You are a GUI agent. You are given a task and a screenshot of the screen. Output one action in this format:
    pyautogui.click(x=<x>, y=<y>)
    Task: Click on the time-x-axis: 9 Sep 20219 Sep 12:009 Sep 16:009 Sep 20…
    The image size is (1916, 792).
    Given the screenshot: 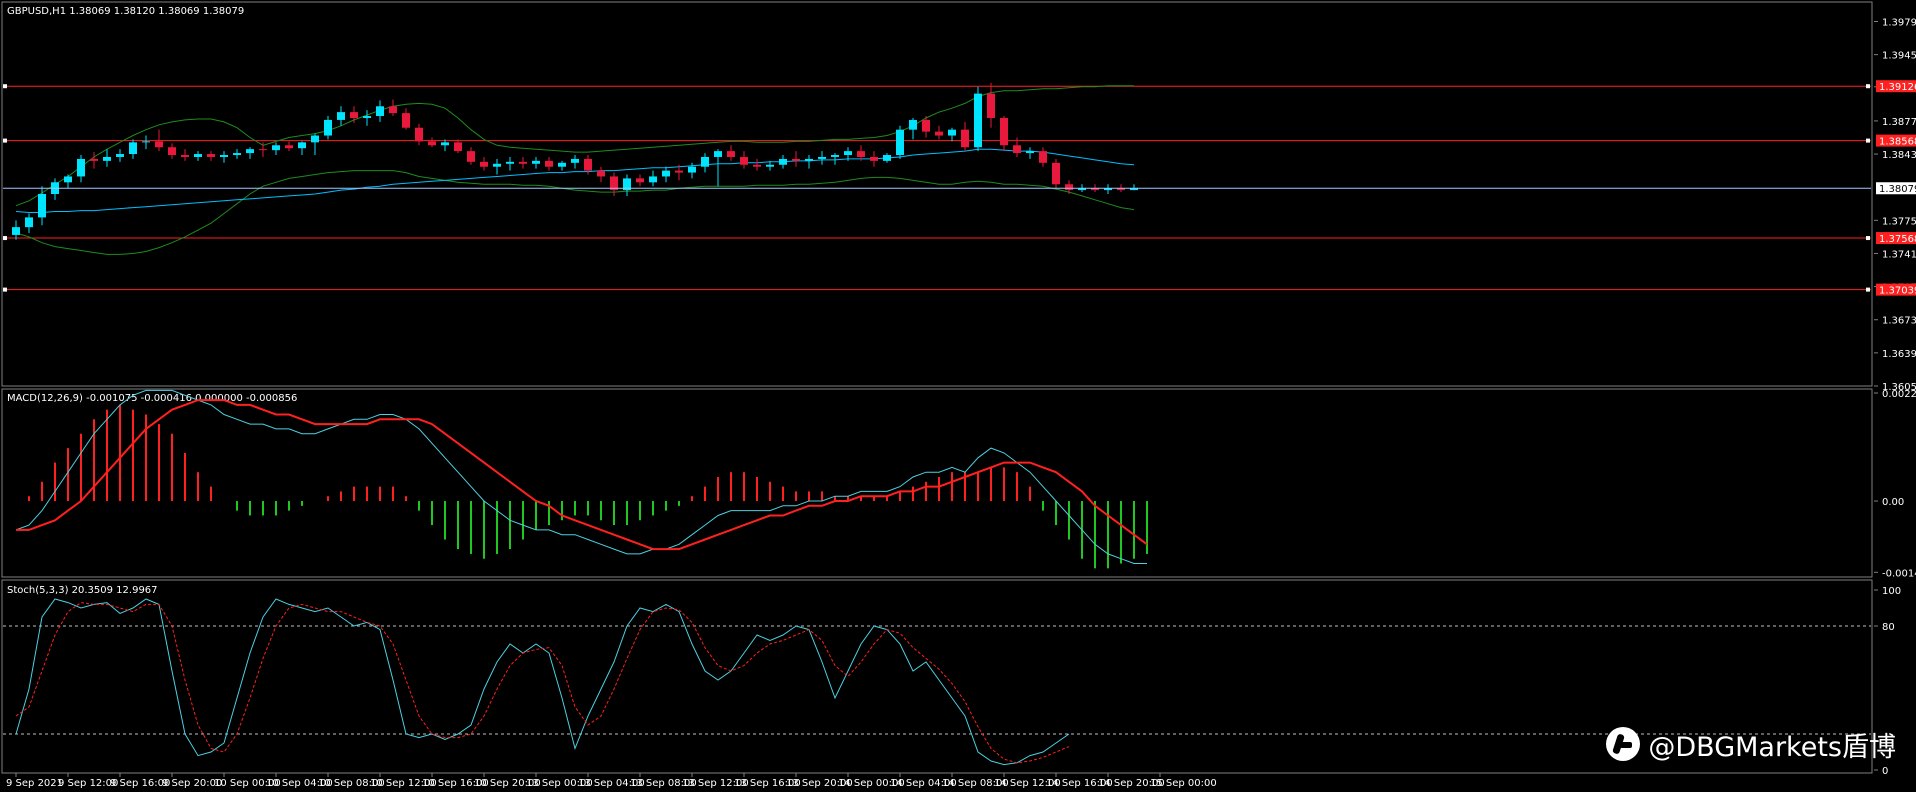 What is the action you would take?
    pyautogui.click(x=611, y=781)
    